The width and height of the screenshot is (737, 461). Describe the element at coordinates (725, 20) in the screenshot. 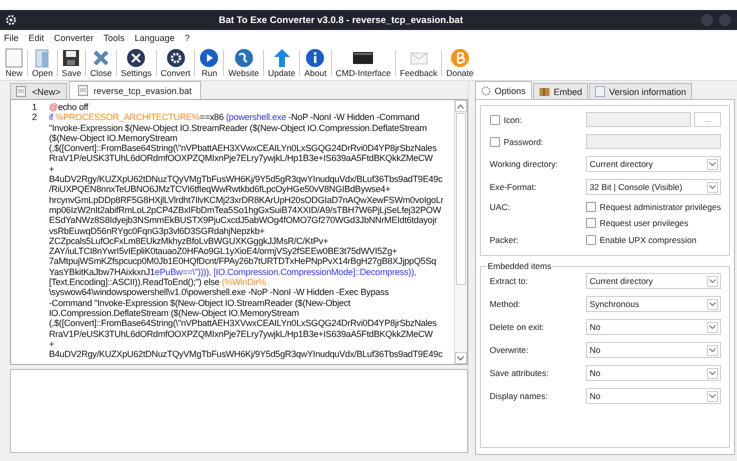

I see `maximize-button` at that location.